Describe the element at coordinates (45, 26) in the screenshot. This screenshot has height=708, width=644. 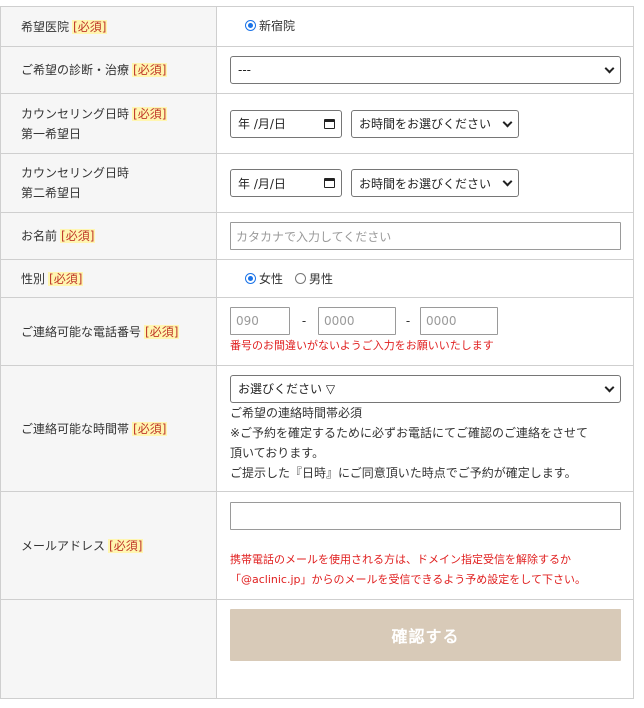
I see `clinic-label-text: 希望医院` at that location.